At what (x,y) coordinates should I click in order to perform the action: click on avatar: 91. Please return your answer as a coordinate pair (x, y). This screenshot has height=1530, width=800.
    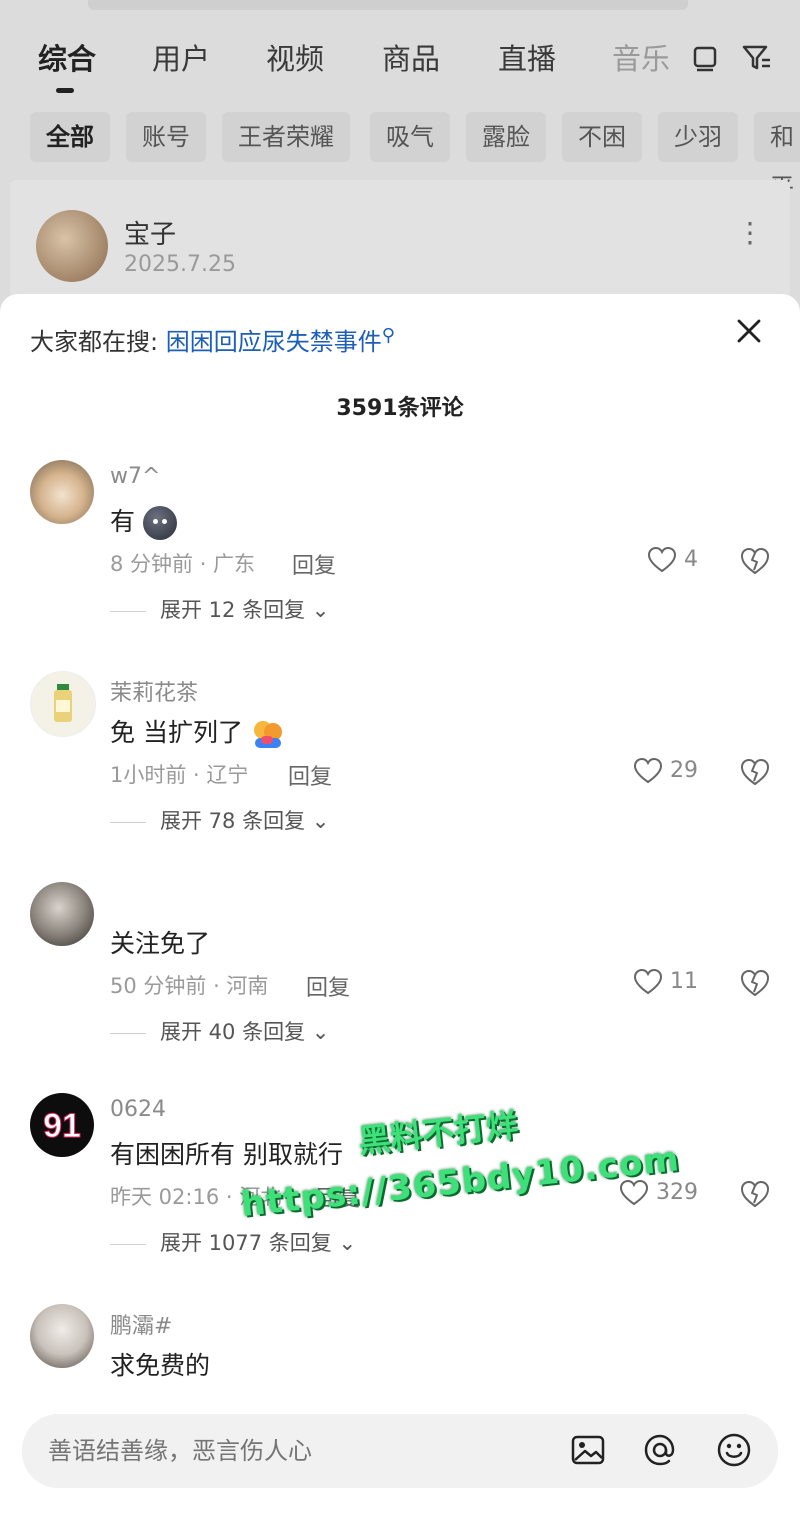
    Looking at the image, I should click on (62, 1125).